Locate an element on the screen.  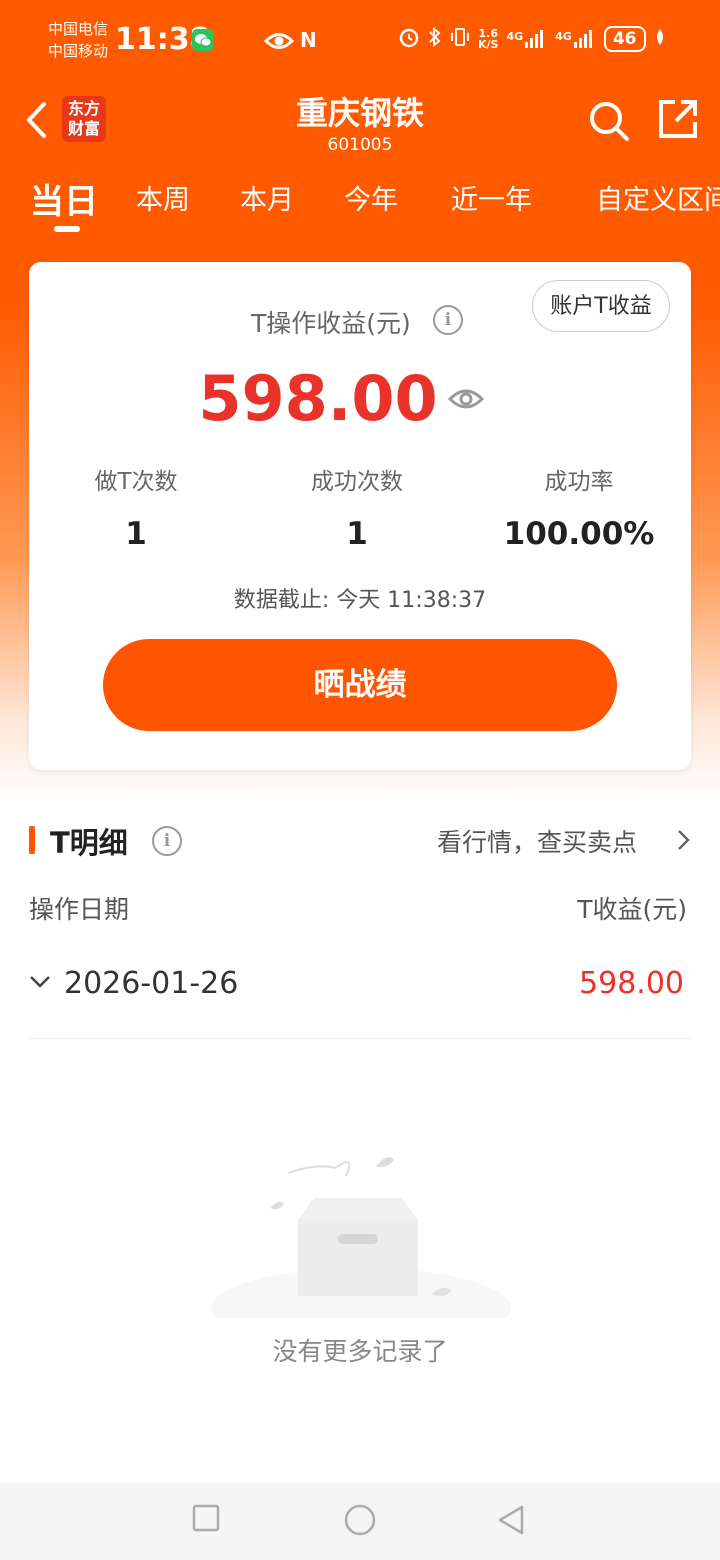
wechat-notification-icon is located at coordinates (203, 40).